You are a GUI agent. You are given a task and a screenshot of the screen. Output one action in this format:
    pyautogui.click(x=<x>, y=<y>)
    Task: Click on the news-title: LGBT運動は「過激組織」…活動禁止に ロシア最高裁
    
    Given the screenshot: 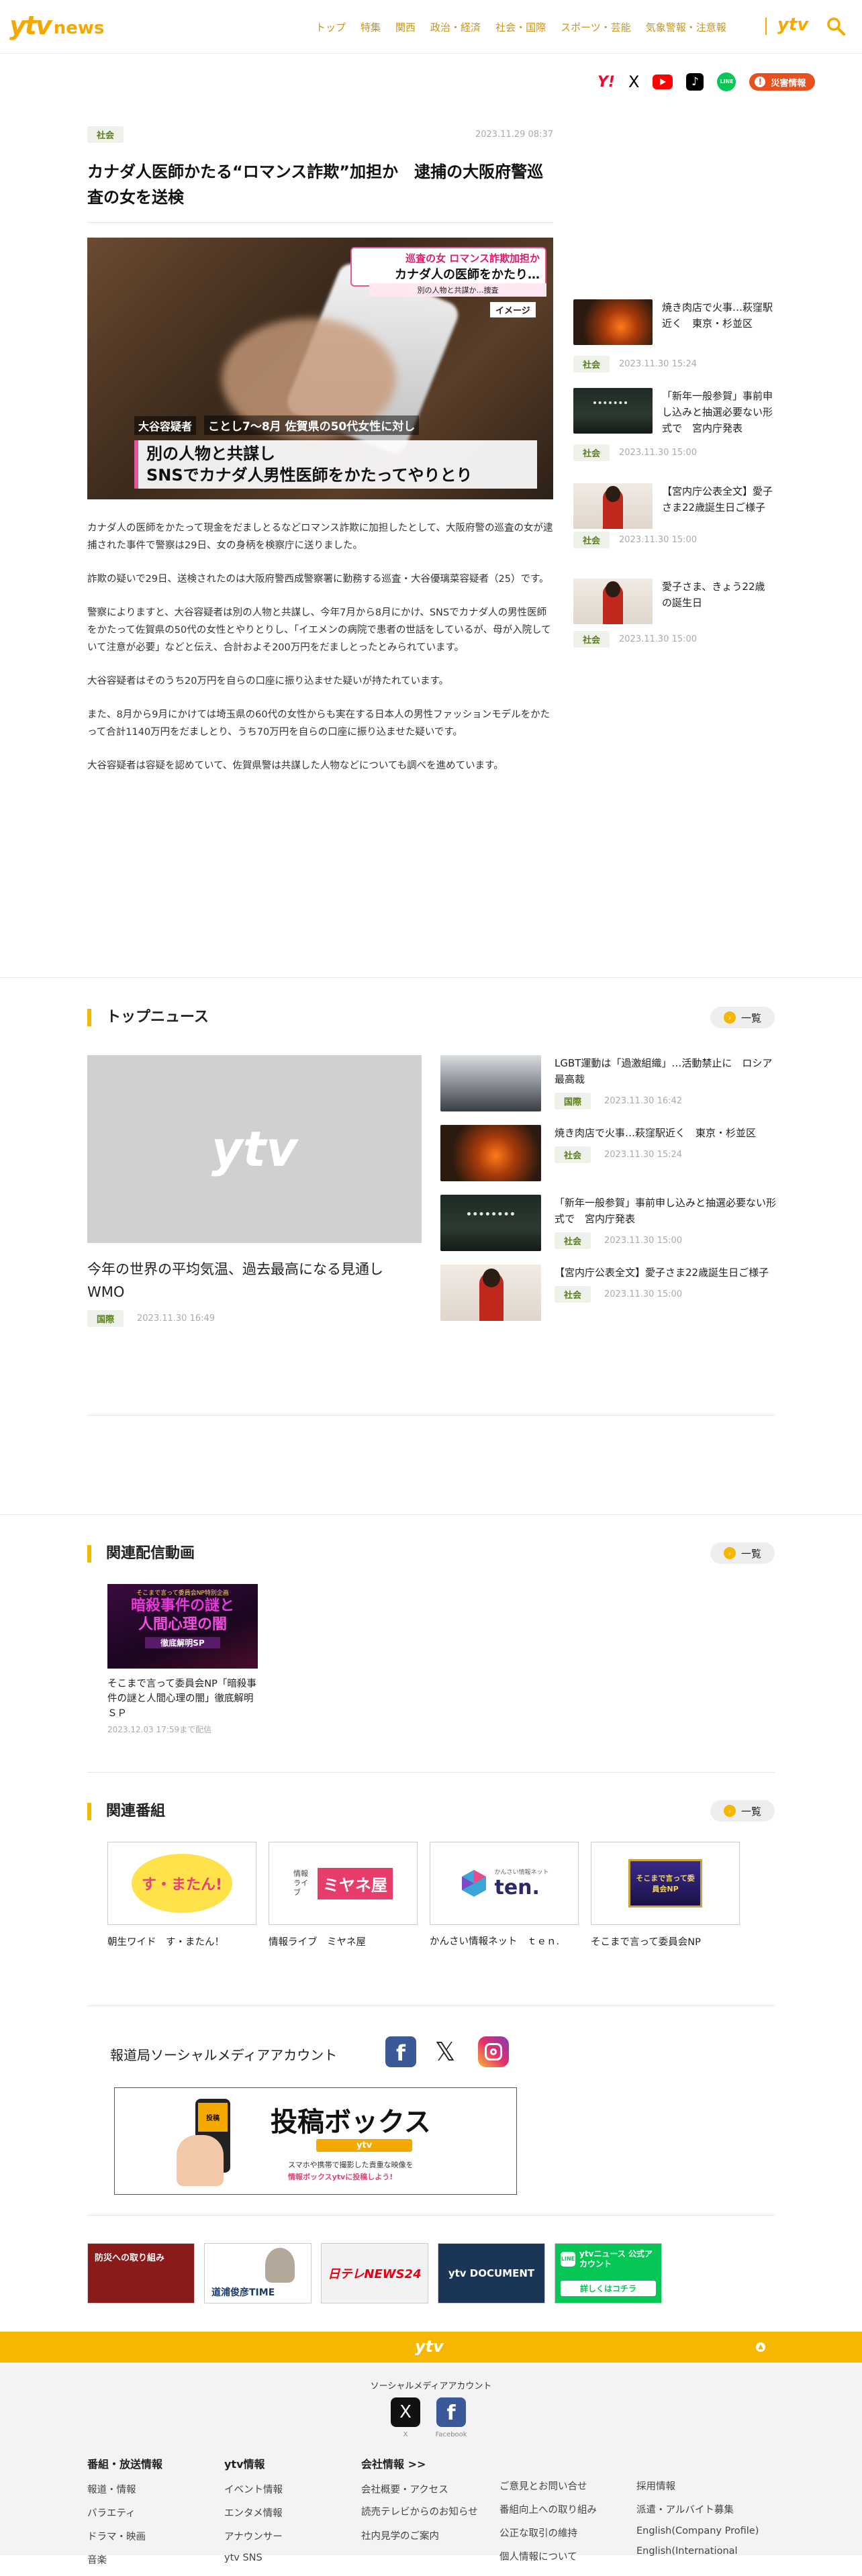 What is the action you would take?
    pyautogui.click(x=664, y=1071)
    